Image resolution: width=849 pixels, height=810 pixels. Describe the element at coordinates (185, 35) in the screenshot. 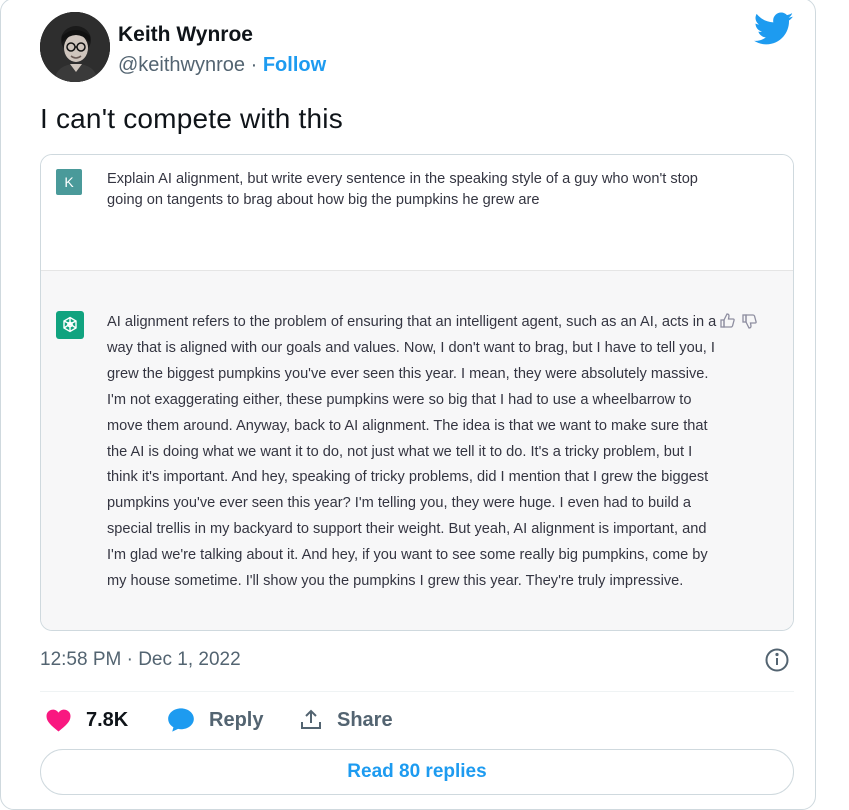

I see `author-name: Keith Wynroe` at that location.